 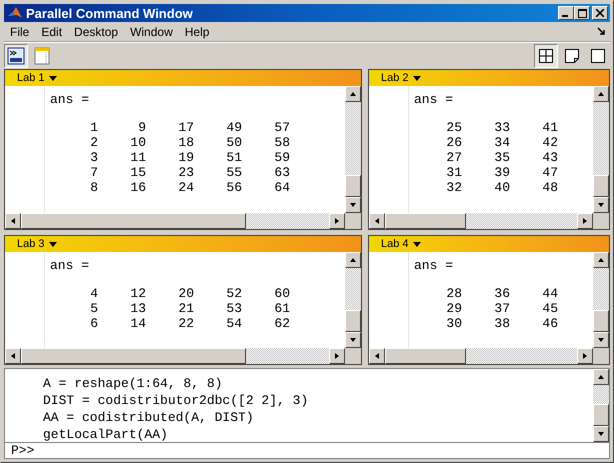 What do you see at coordinates (281, 142) in the screenshot?
I see `matrix-value: 58` at bounding box center [281, 142].